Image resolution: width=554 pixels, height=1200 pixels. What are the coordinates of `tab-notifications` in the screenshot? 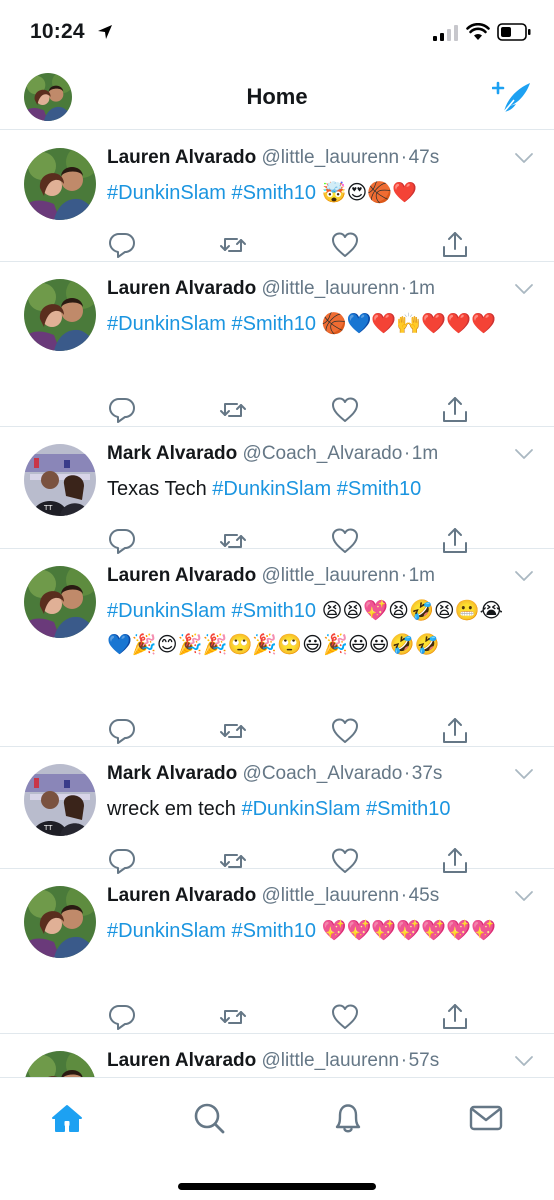 It's located at (348, 1118).